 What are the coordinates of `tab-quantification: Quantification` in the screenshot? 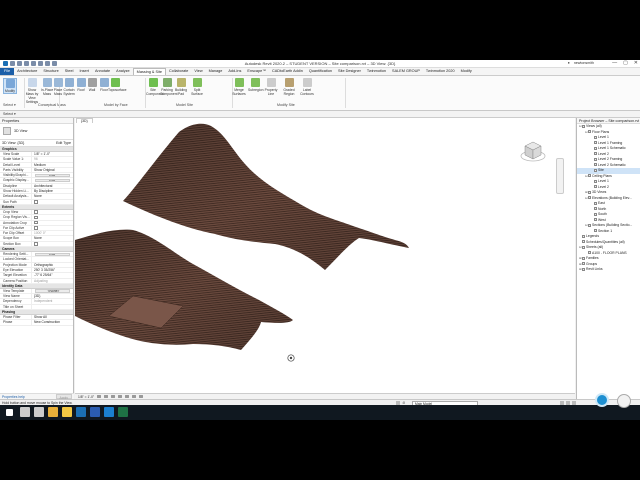 It's located at (320, 71).